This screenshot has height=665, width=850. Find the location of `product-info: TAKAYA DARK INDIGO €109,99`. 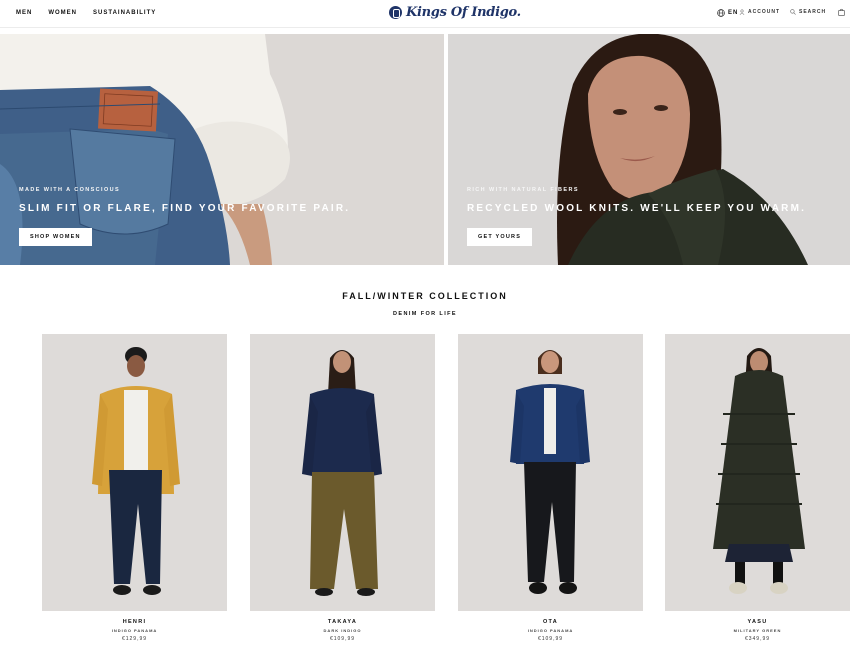

product-info: TAKAYA DARK INDIGO €109,99 is located at coordinates (342, 630).